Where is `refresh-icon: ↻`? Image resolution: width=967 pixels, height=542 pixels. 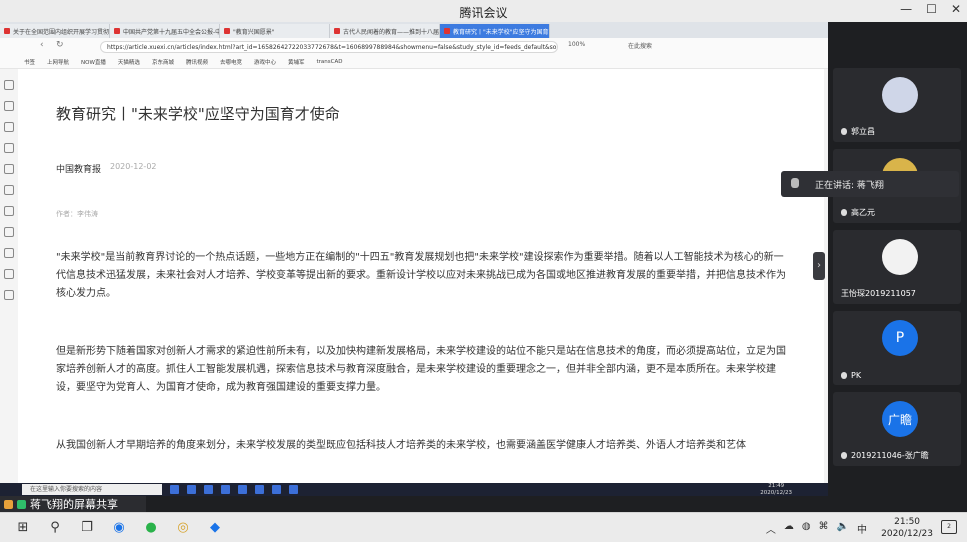
refresh-icon: ↻ is located at coordinates (60, 45).